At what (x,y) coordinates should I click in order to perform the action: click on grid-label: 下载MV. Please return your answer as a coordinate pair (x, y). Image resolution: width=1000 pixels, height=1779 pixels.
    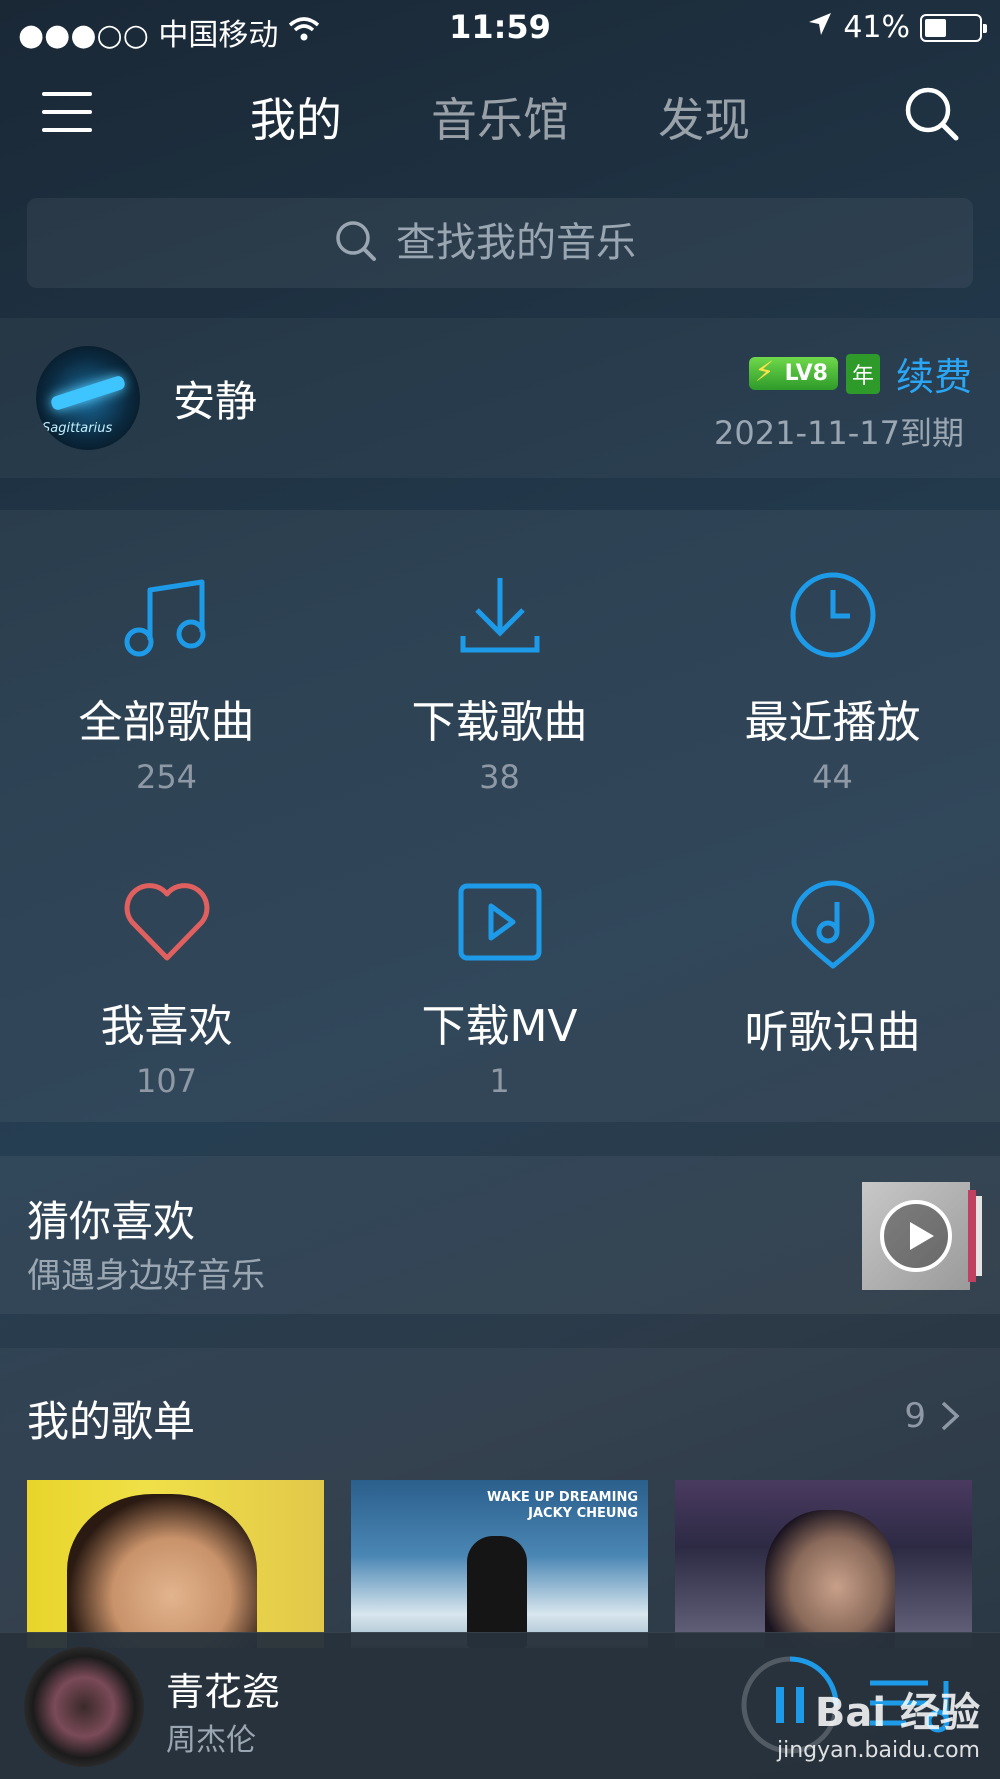
    Looking at the image, I should click on (499, 1026).